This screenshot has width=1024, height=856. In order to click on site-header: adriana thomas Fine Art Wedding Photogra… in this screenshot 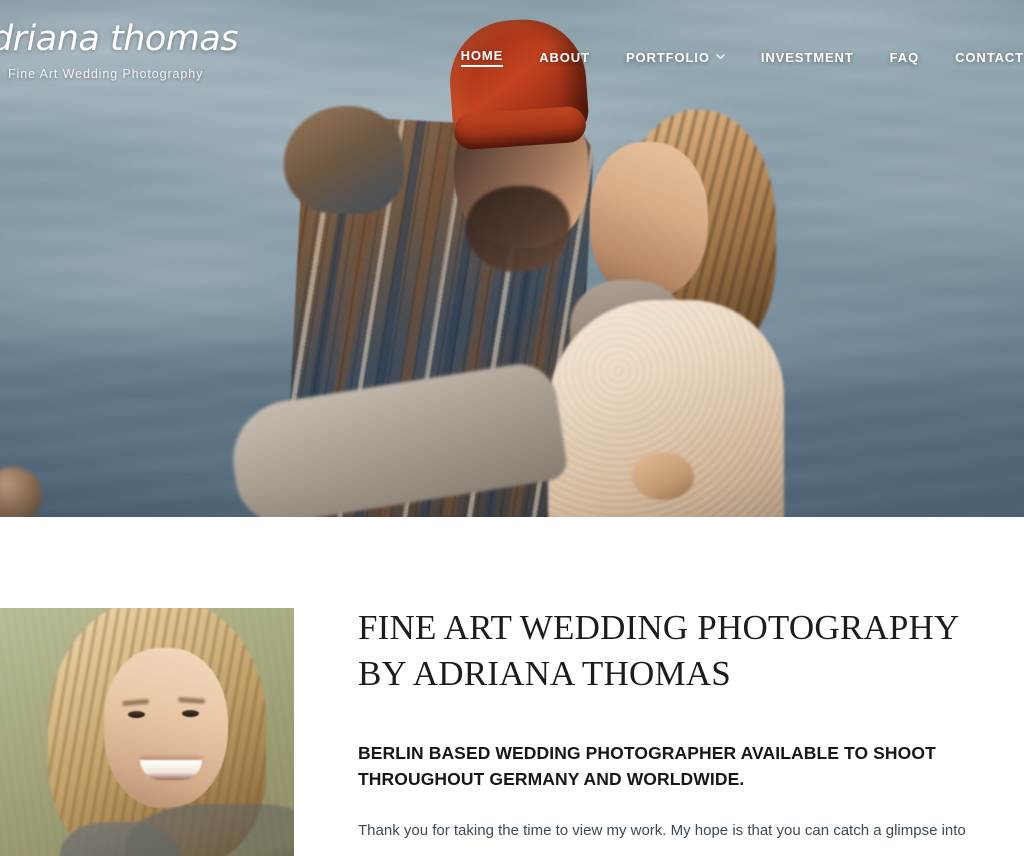, I will do `click(512, 52)`.